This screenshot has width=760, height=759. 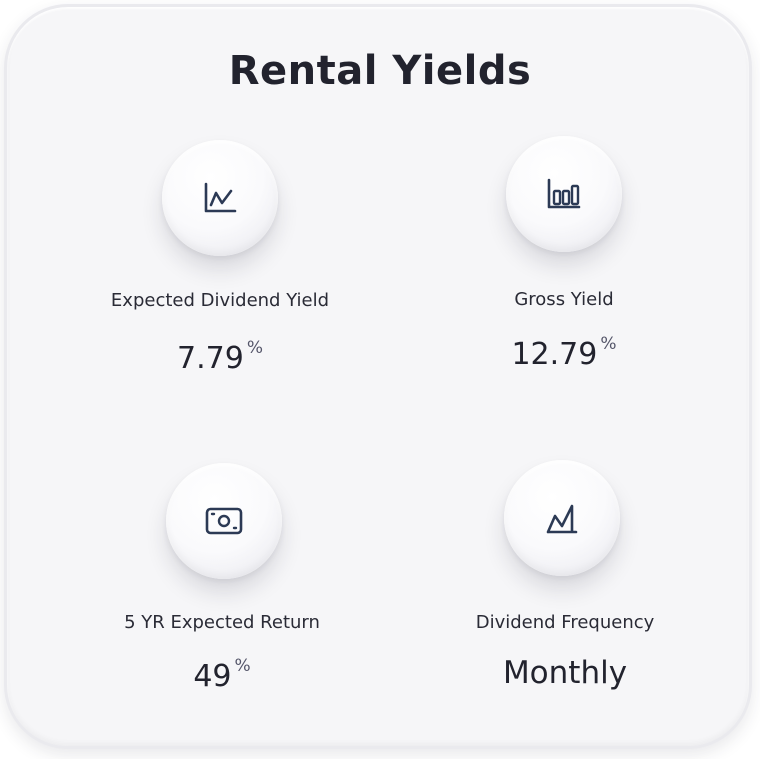 I want to click on trend-chart-icon, so click(x=562, y=519).